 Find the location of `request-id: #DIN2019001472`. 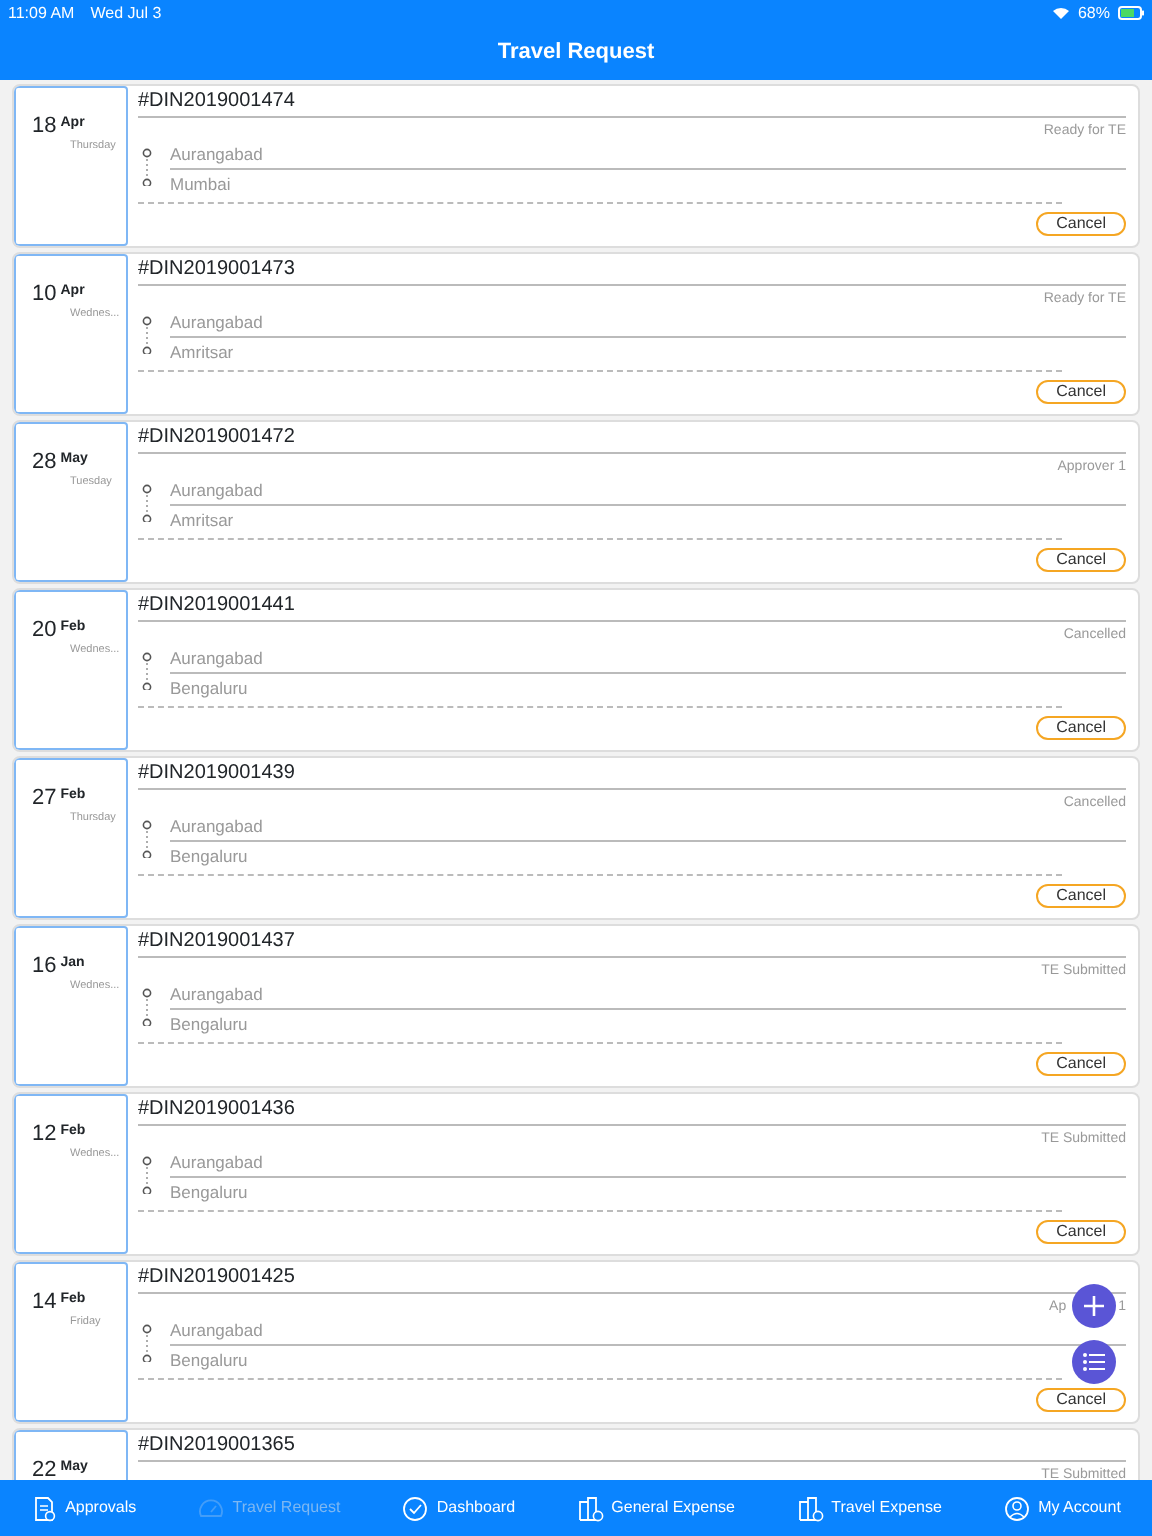

request-id: #DIN2019001472 is located at coordinates (632, 440).